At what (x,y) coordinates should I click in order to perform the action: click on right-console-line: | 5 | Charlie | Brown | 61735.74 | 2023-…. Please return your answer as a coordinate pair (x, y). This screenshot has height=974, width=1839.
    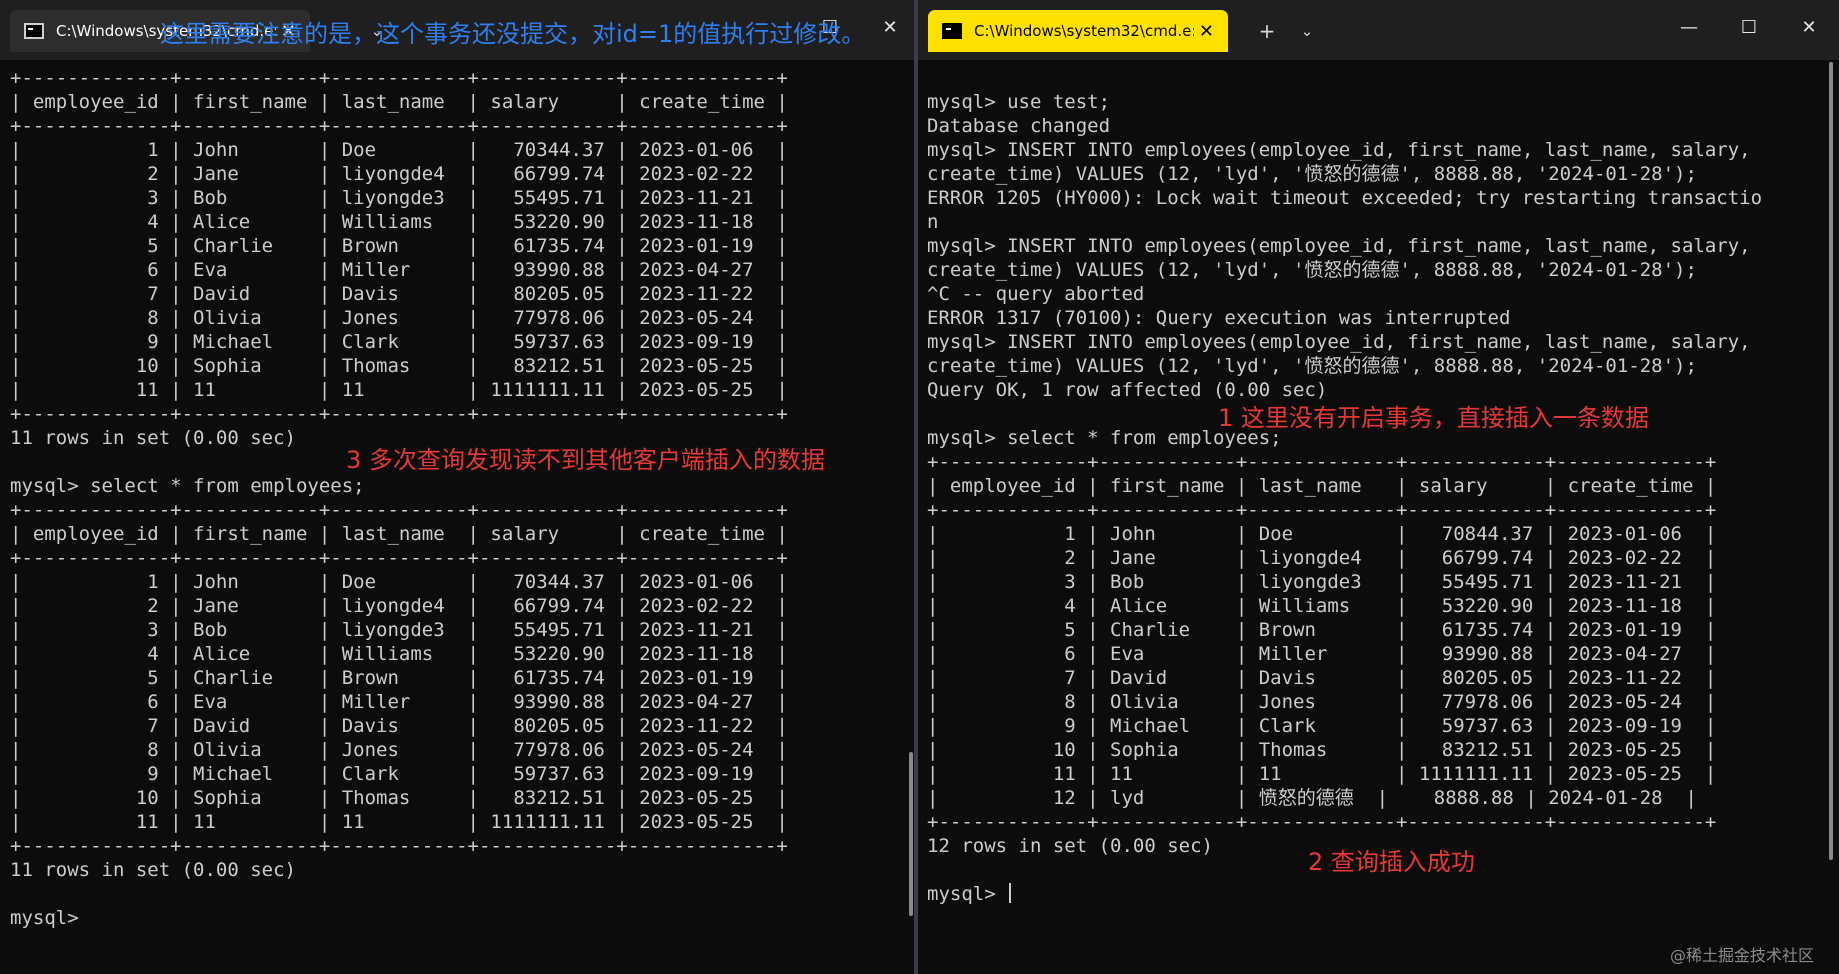
    Looking at the image, I should click on (1322, 630).